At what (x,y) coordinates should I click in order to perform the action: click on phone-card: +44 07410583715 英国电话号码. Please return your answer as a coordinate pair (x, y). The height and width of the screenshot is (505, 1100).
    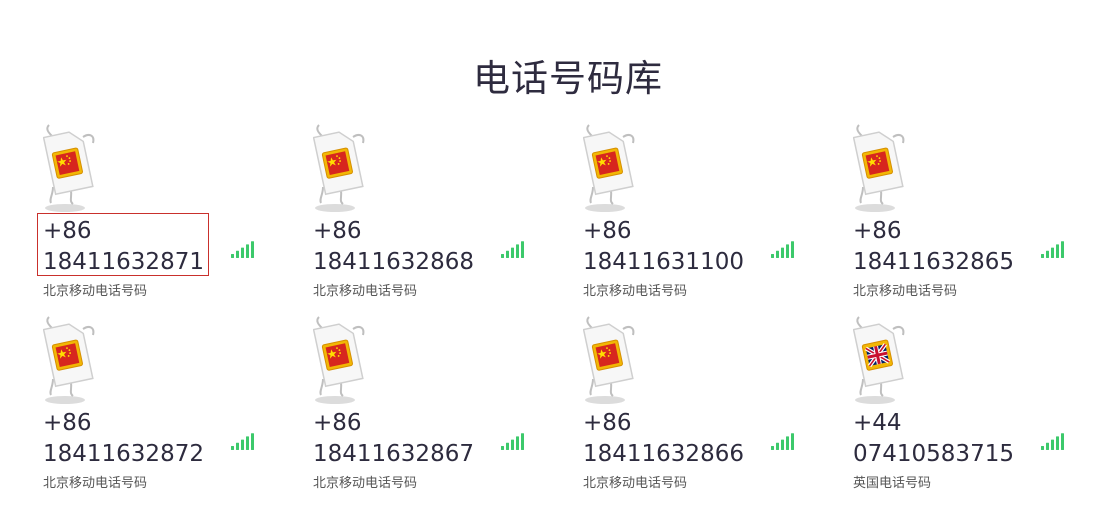
    Looking at the image, I should click on (967, 405).